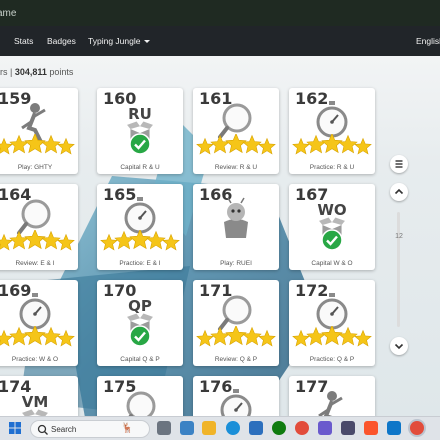 Image resolution: width=440 pixels, height=440 pixels. Describe the element at coordinates (39, 227) in the screenshot. I see `lesson-card: 164 Review: E & I` at that location.